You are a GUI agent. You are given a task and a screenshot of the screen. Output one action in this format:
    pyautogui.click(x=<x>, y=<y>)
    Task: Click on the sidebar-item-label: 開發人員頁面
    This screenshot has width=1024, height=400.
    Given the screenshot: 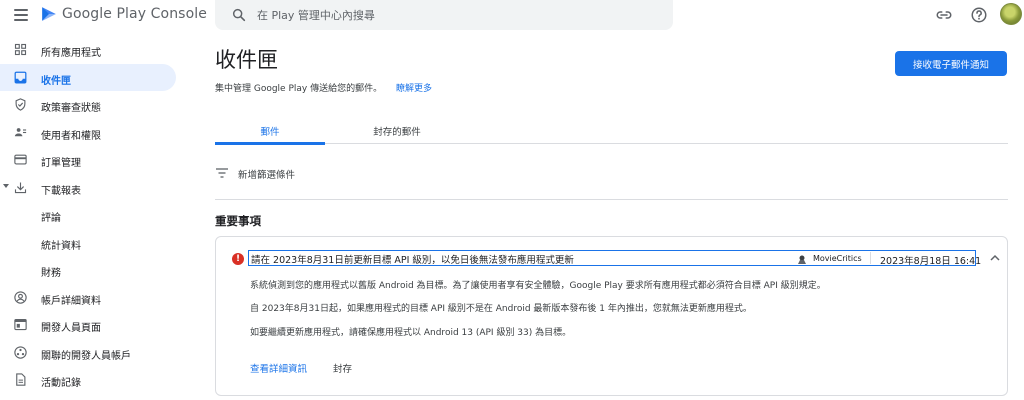 What is the action you would take?
    pyautogui.click(x=71, y=328)
    